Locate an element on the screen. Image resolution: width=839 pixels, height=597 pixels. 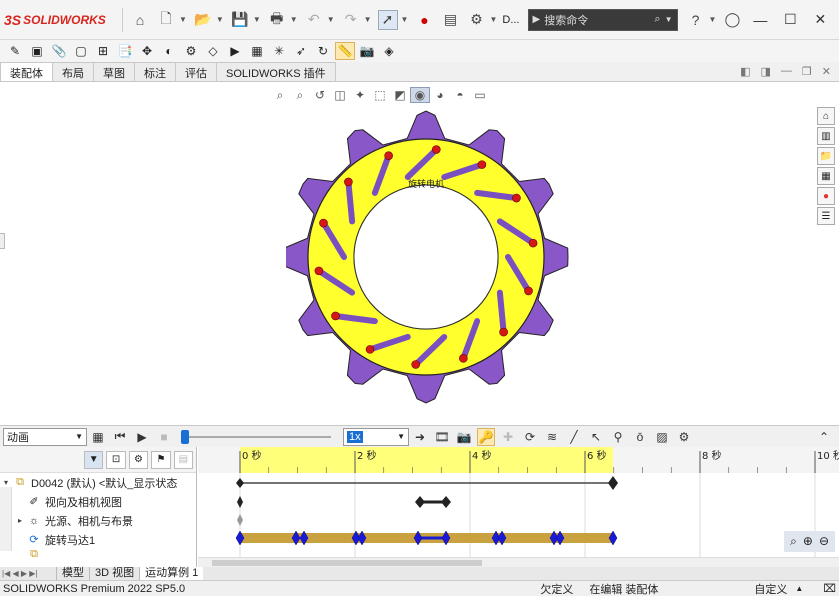
zoom-to-fit-icon: ⌕ is located at coordinates (793, 541).